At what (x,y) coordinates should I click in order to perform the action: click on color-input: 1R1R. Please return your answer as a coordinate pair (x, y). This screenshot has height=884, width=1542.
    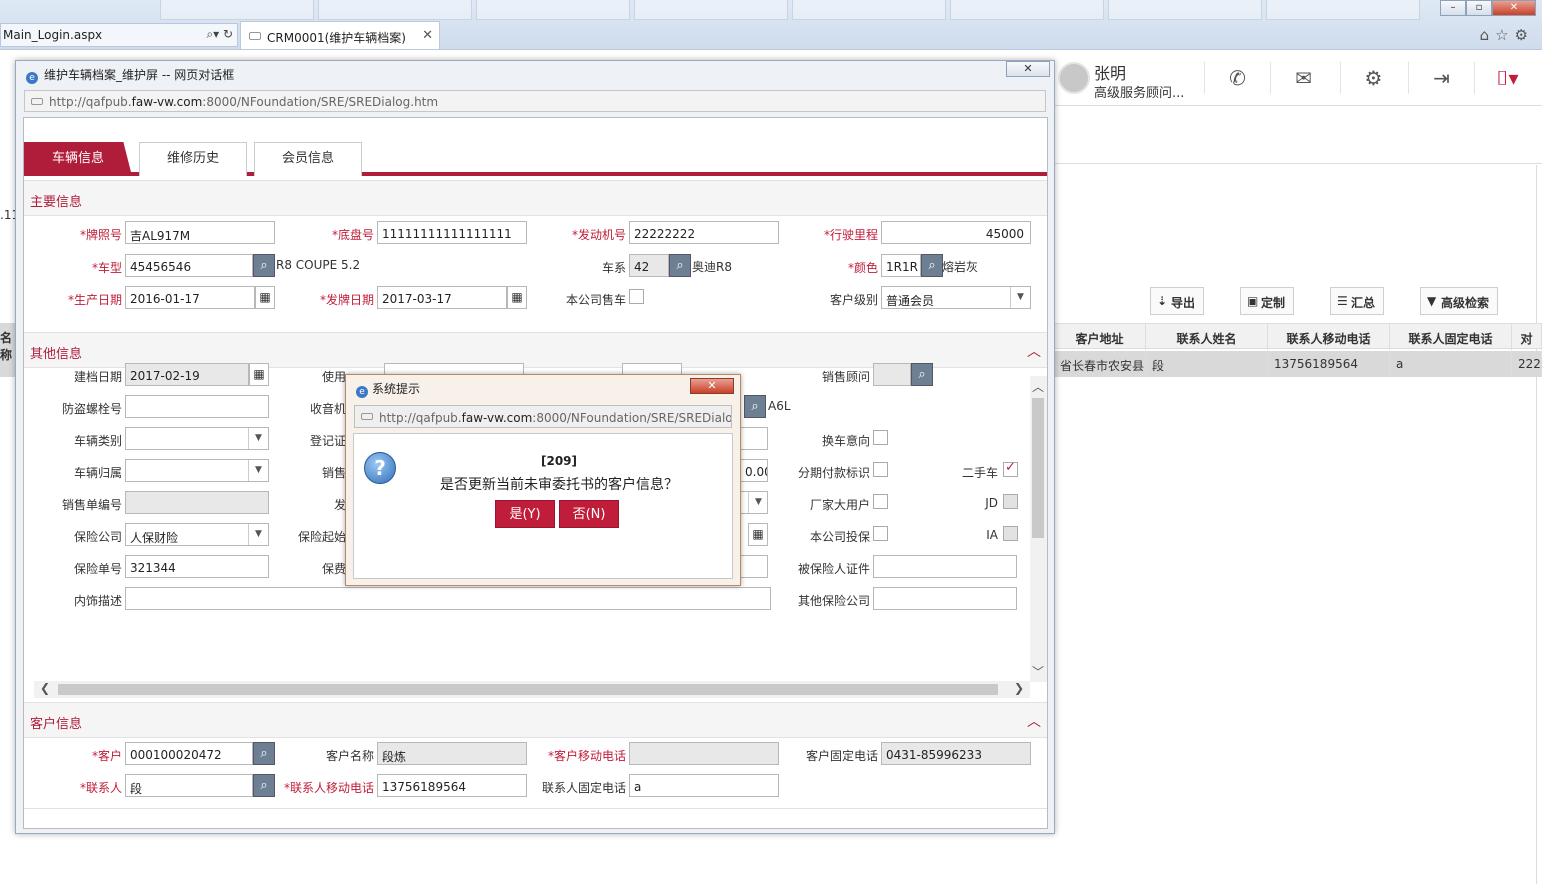
    Looking at the image, I should click on (901, 265).